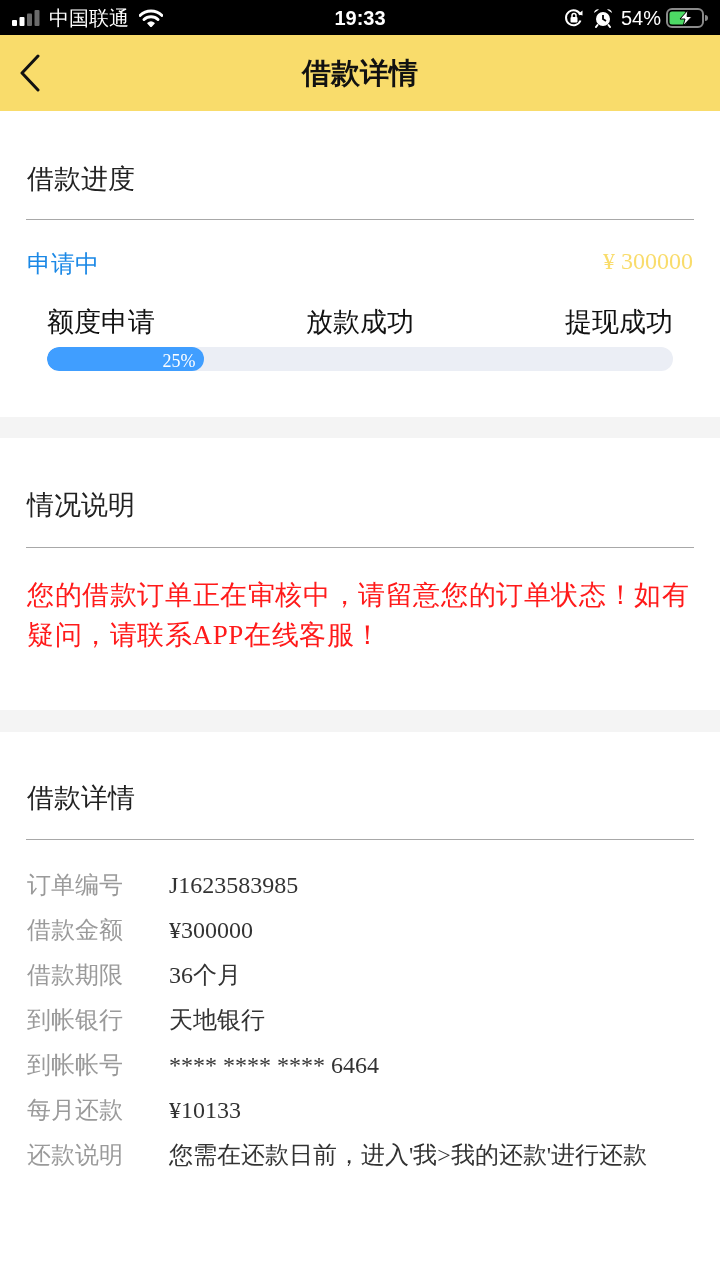 The image size is (720, 1280). Describe the element at coordinates (81, 505) in the screenshot. I see `section-title: 情况说明` at that location.